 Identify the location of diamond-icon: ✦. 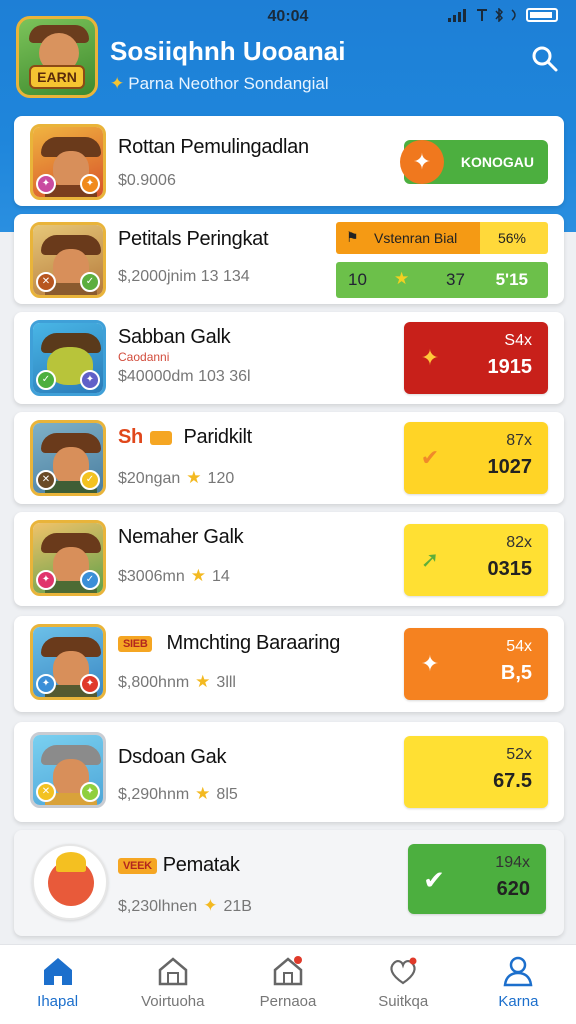
(430, 663).